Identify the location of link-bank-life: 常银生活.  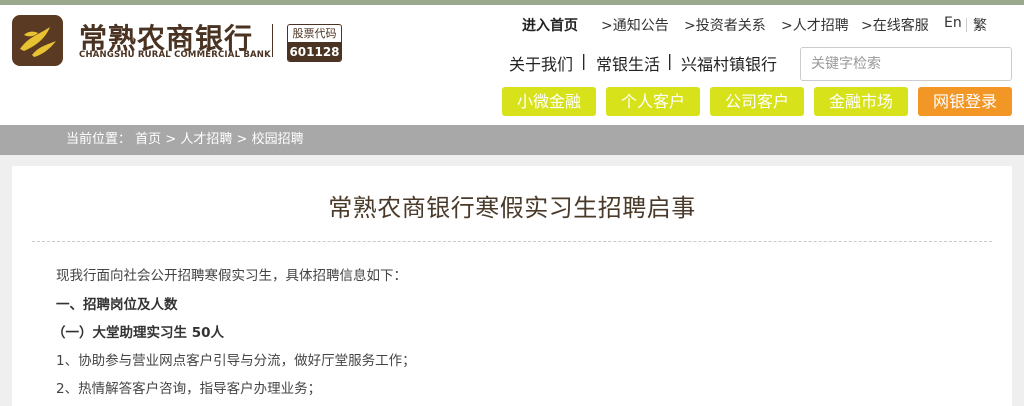
(628, 63).